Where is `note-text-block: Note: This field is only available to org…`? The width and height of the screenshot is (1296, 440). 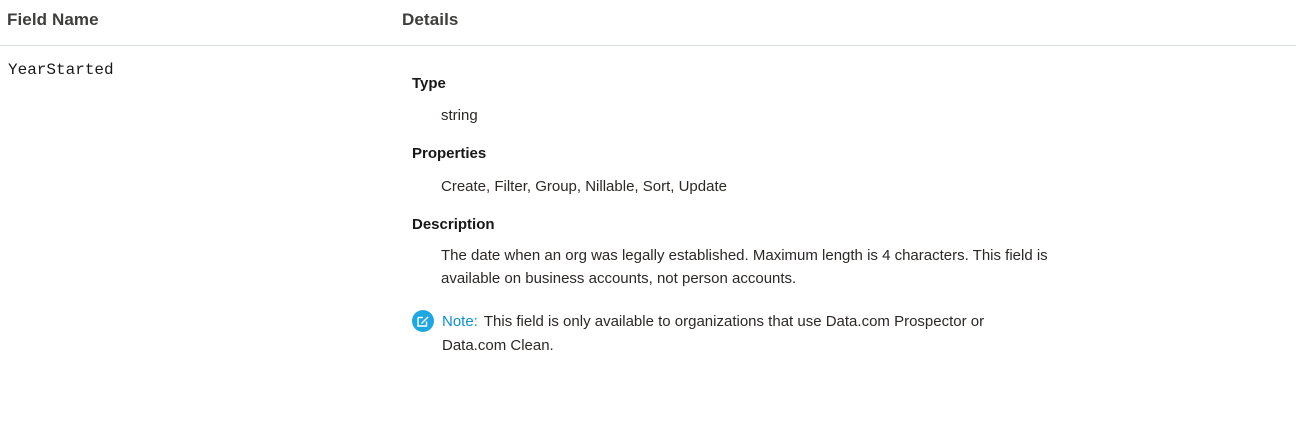
note-text-block: Note: This field is only available to org… is located at coordinates (742, 334).